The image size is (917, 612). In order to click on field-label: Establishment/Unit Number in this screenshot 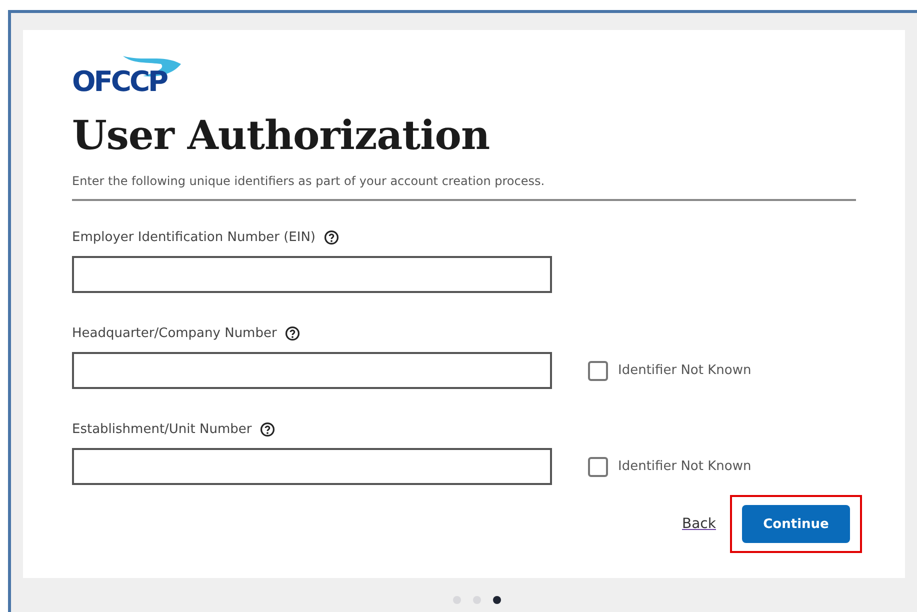, I will do `click(162, 429)`.